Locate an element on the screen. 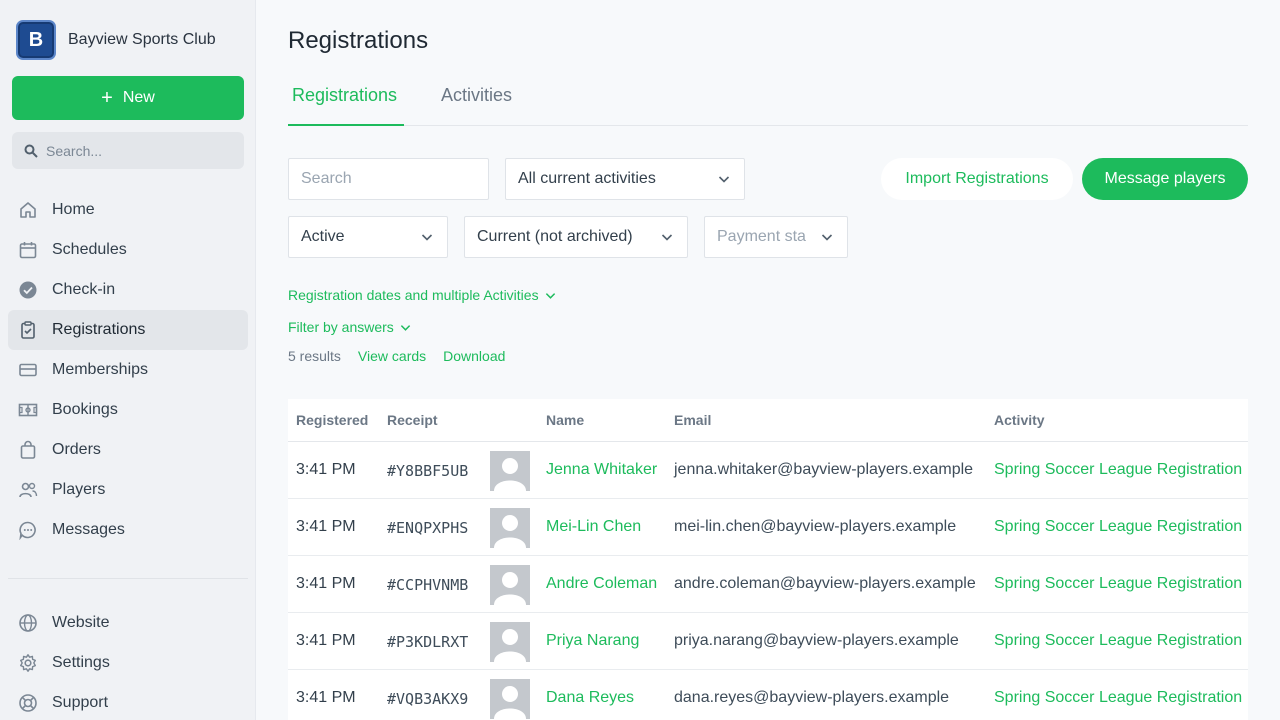 The height and width of the screenshot is (720, 1280). player-email: jenna.whitaker@bayview-players.example is located at coordinates (824, 469).